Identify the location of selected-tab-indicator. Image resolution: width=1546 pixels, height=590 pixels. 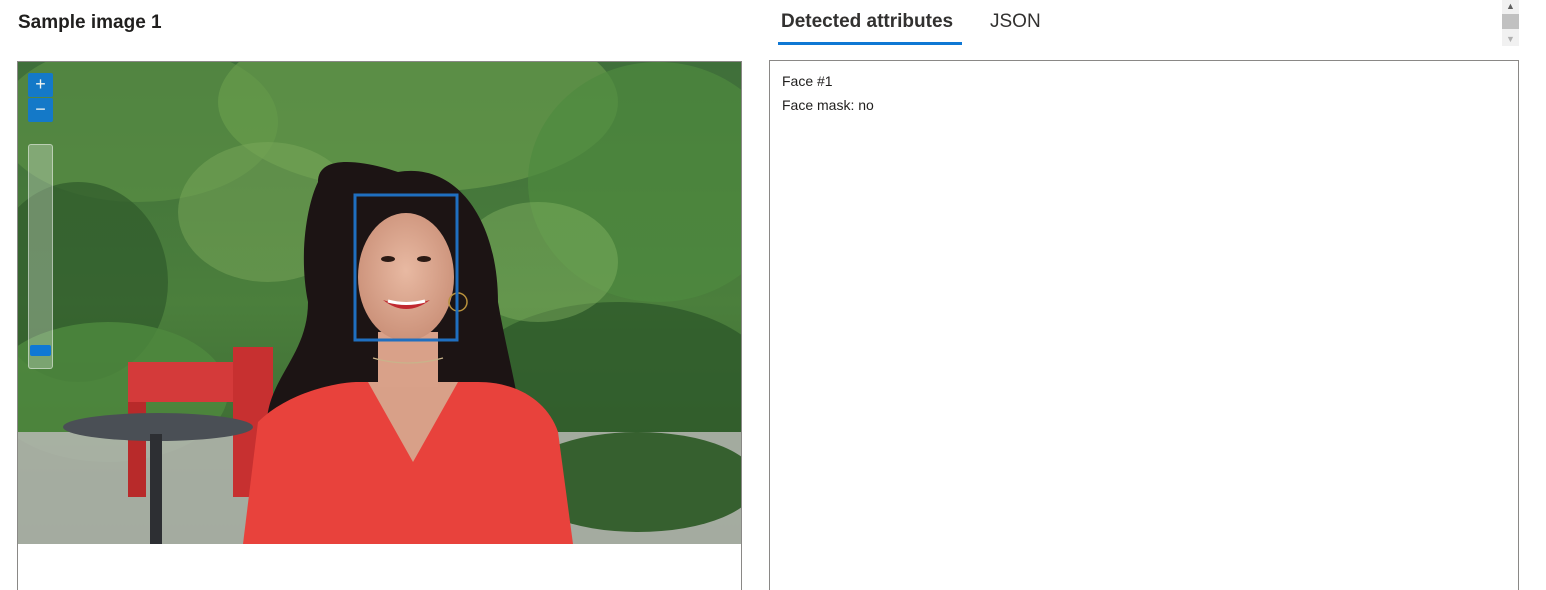
(870, 43).